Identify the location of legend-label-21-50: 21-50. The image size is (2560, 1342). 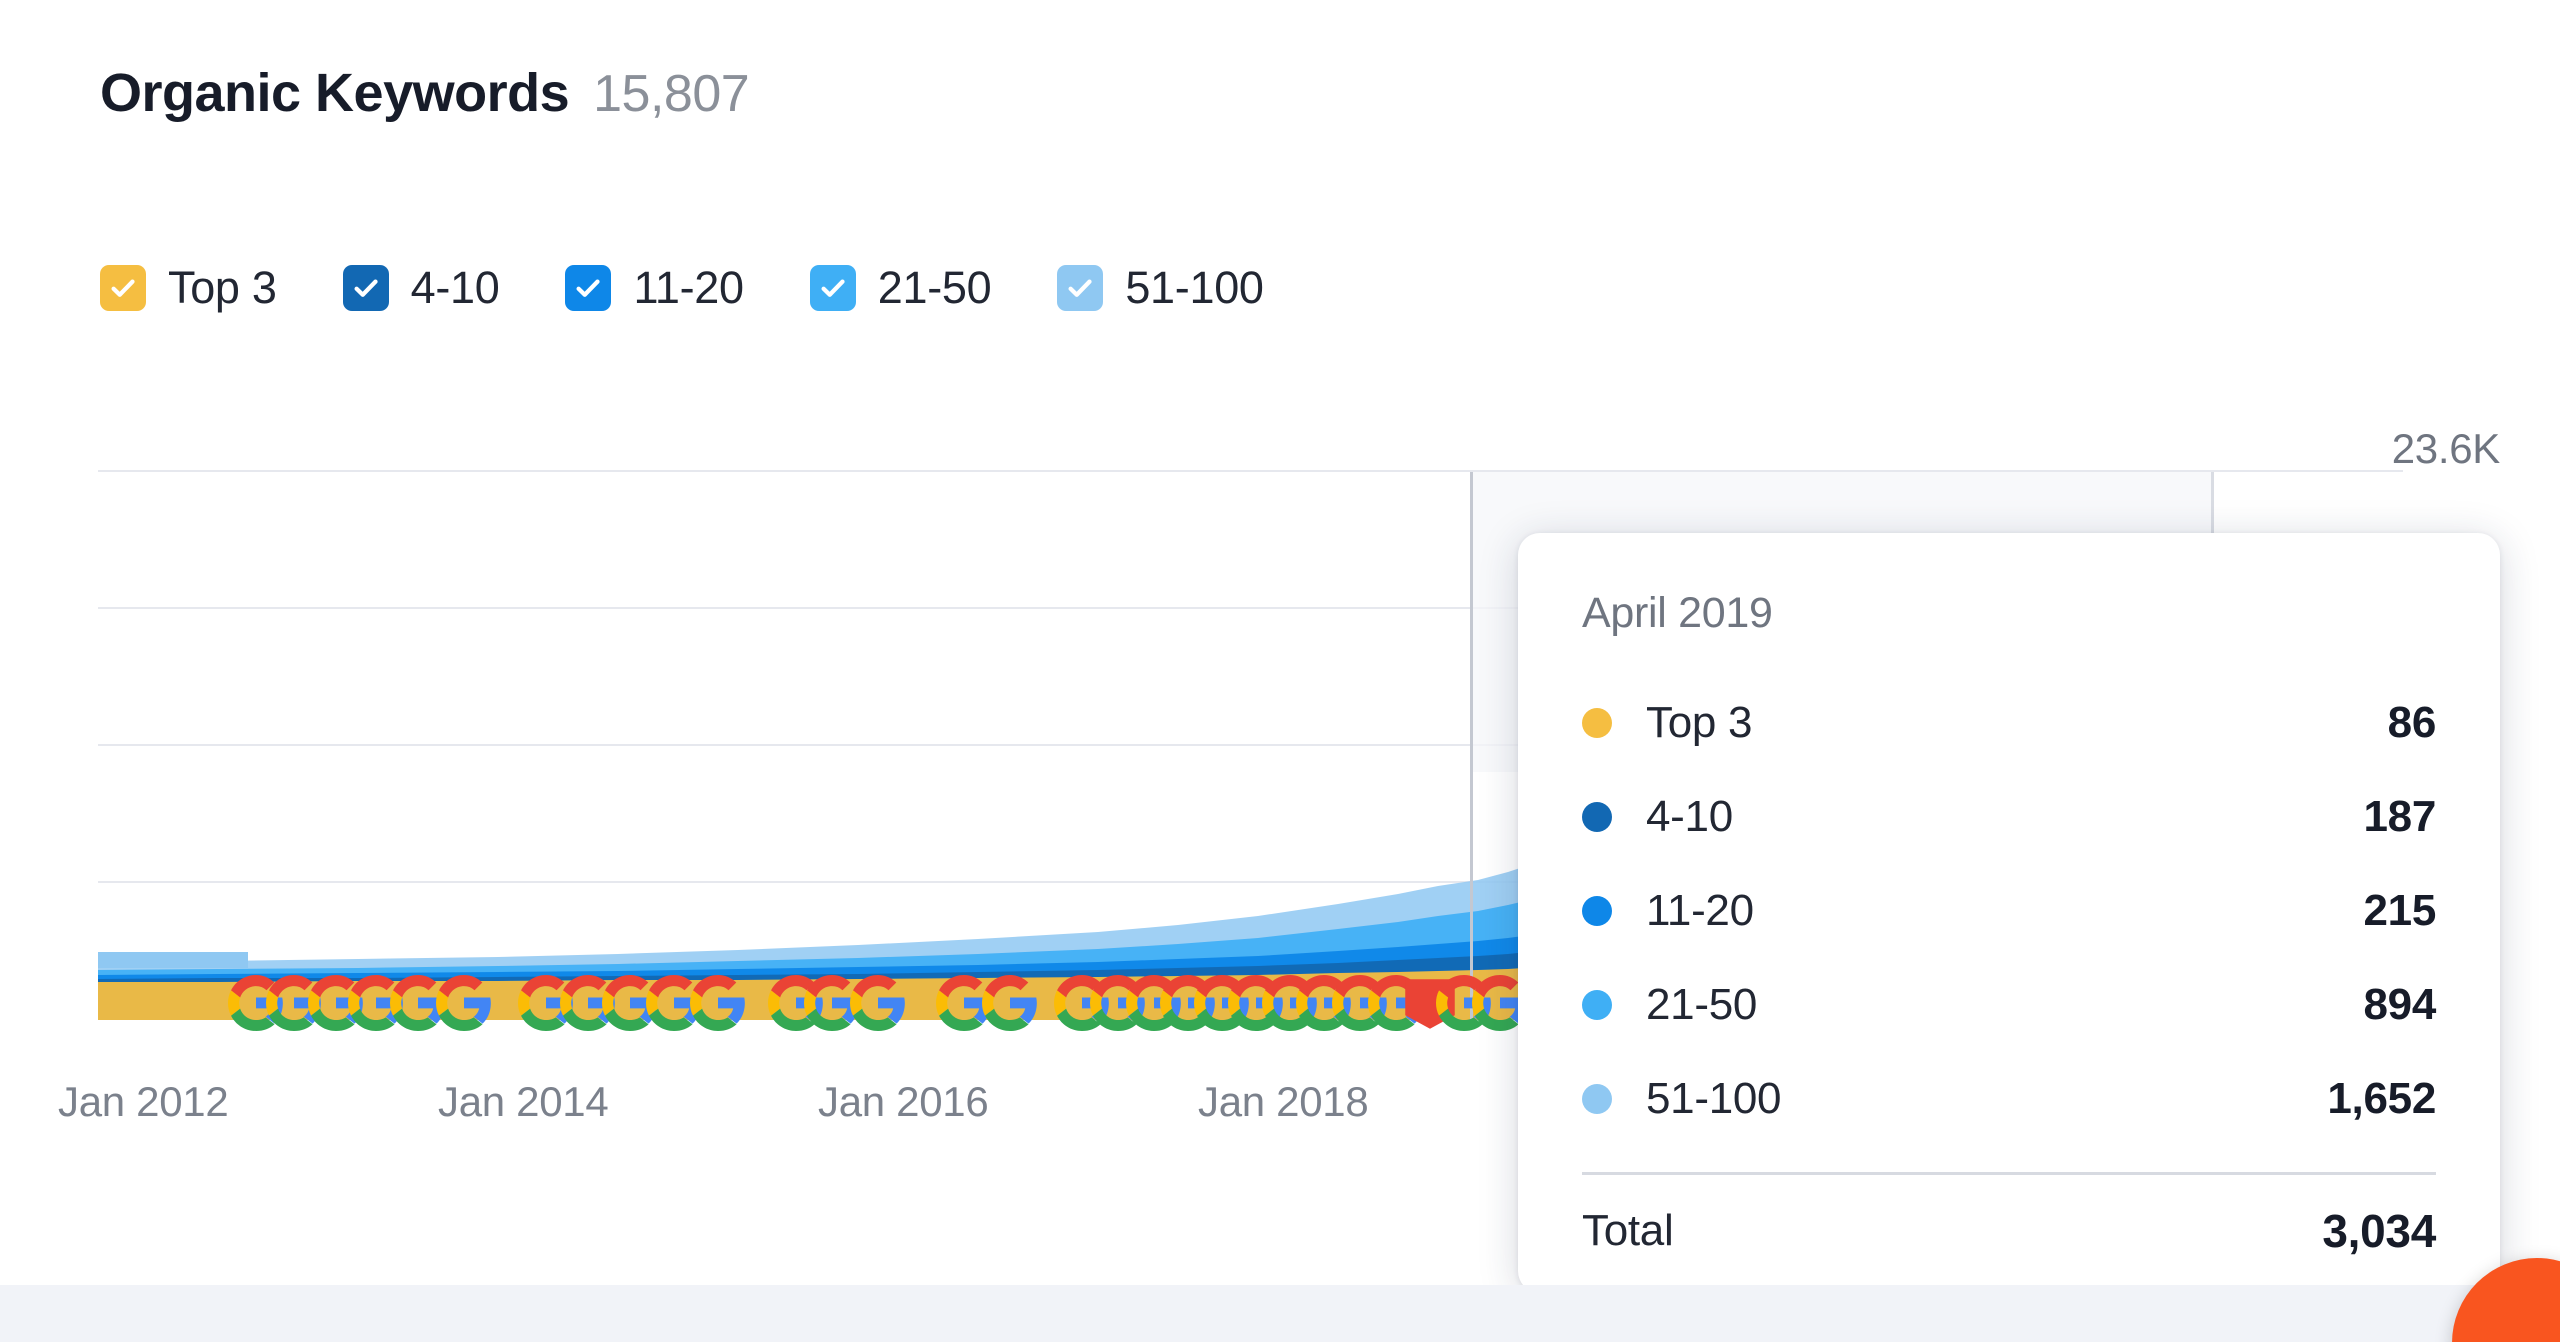
(934, 287).